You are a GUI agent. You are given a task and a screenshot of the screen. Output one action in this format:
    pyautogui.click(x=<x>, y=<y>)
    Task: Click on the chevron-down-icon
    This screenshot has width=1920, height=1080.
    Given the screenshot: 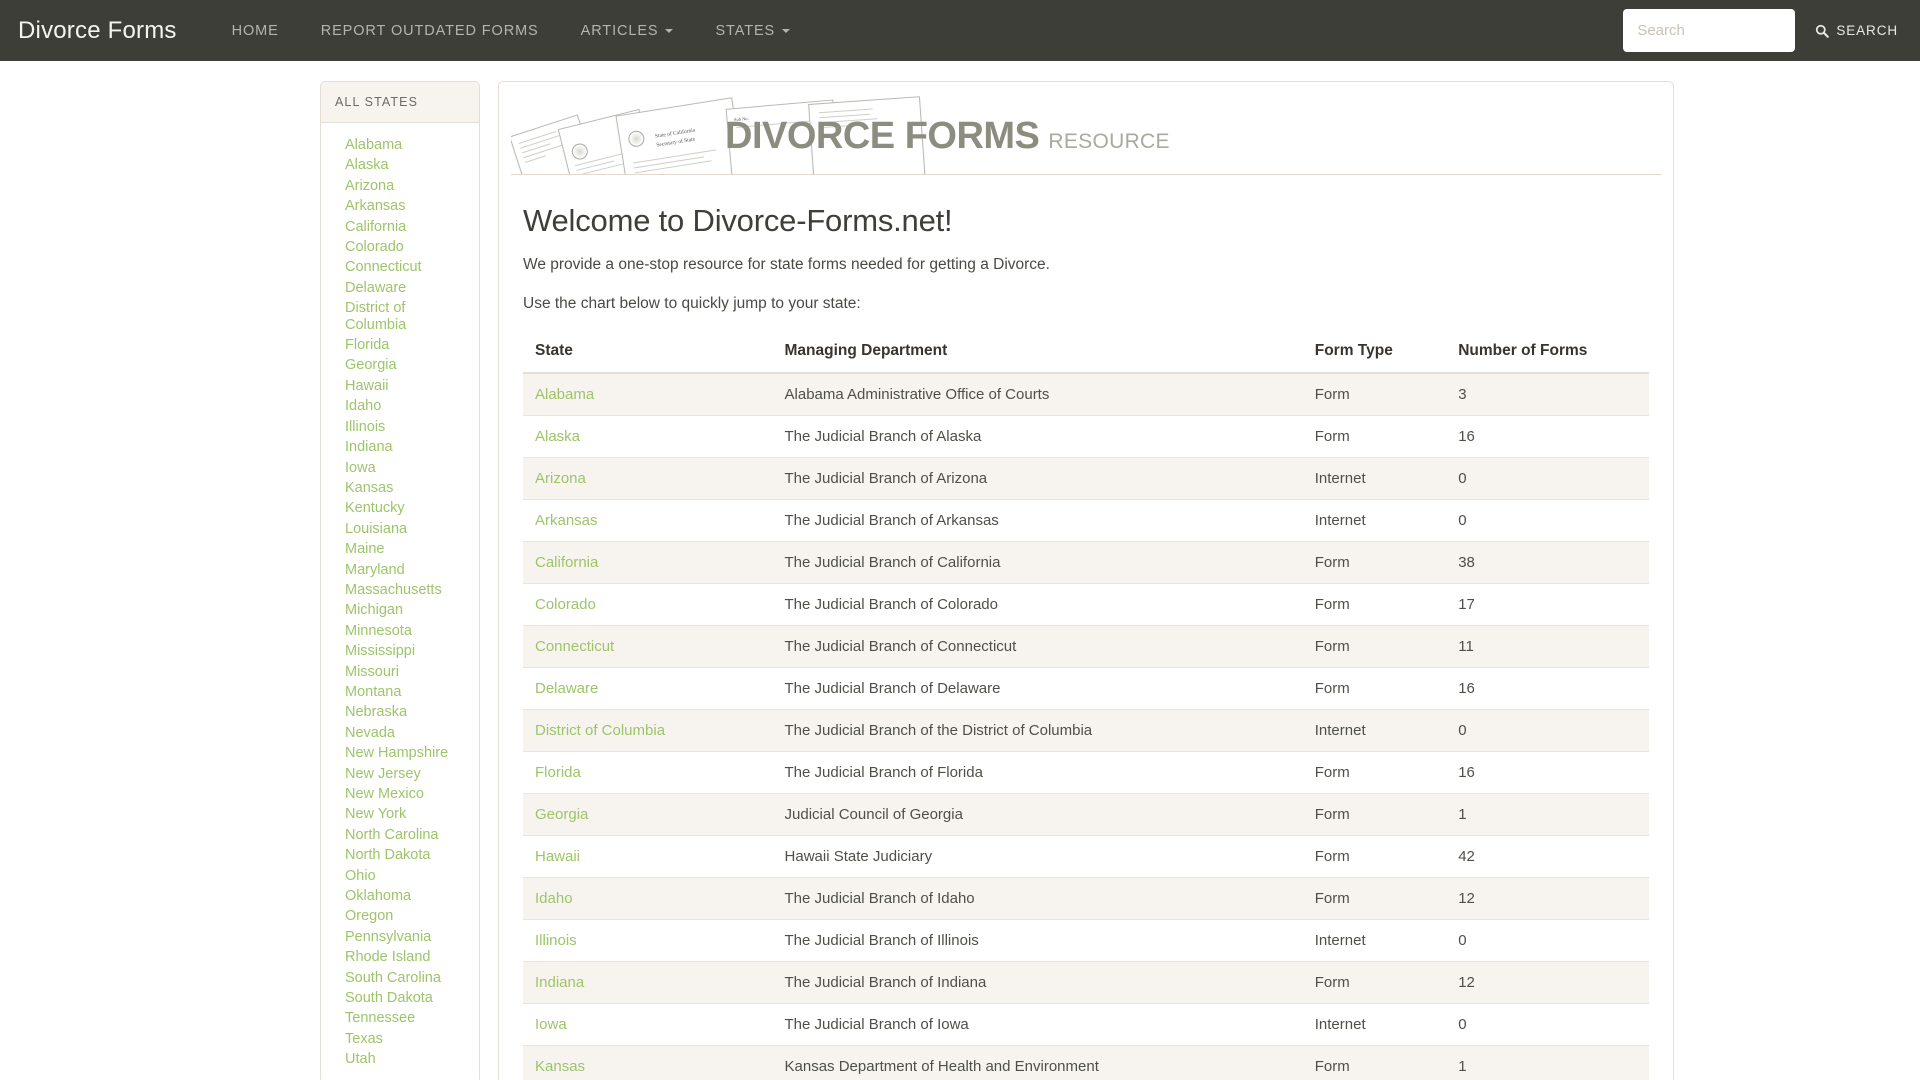 What is the action you would take?
    pyautogui.click(x=786, y=30)
    